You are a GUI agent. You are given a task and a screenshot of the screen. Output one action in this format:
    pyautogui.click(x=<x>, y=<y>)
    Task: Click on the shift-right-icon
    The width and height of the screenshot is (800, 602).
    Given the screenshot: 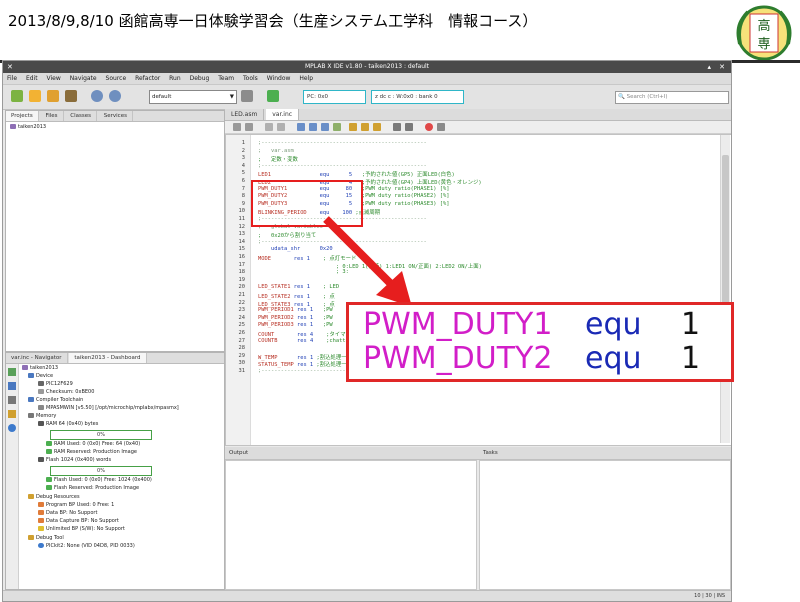 What is the action you would take?
    pyautogui.click(x=409, y=127)
    